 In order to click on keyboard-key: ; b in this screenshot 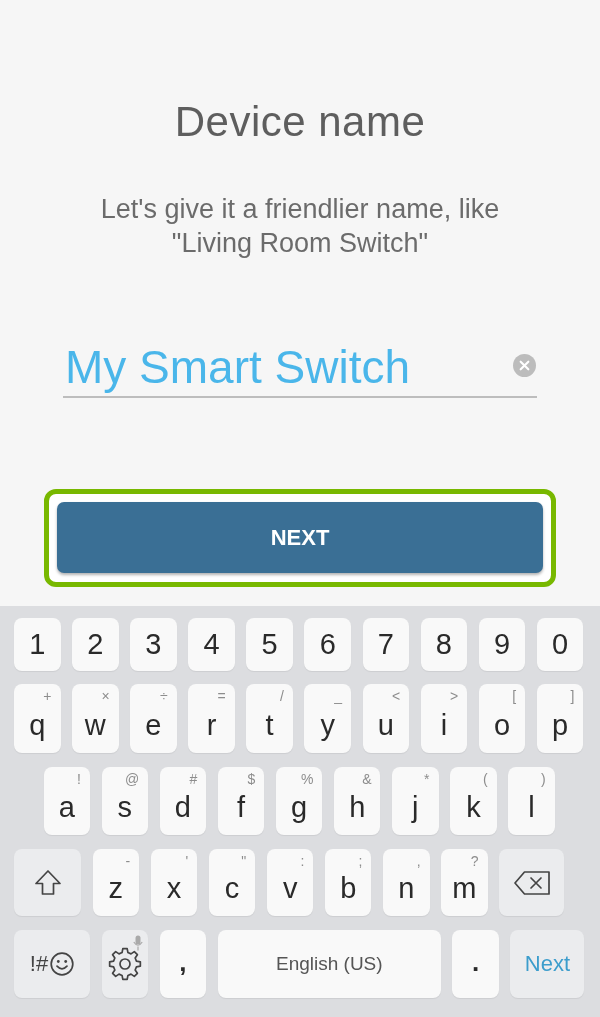, I will do `click(348, 882)`.